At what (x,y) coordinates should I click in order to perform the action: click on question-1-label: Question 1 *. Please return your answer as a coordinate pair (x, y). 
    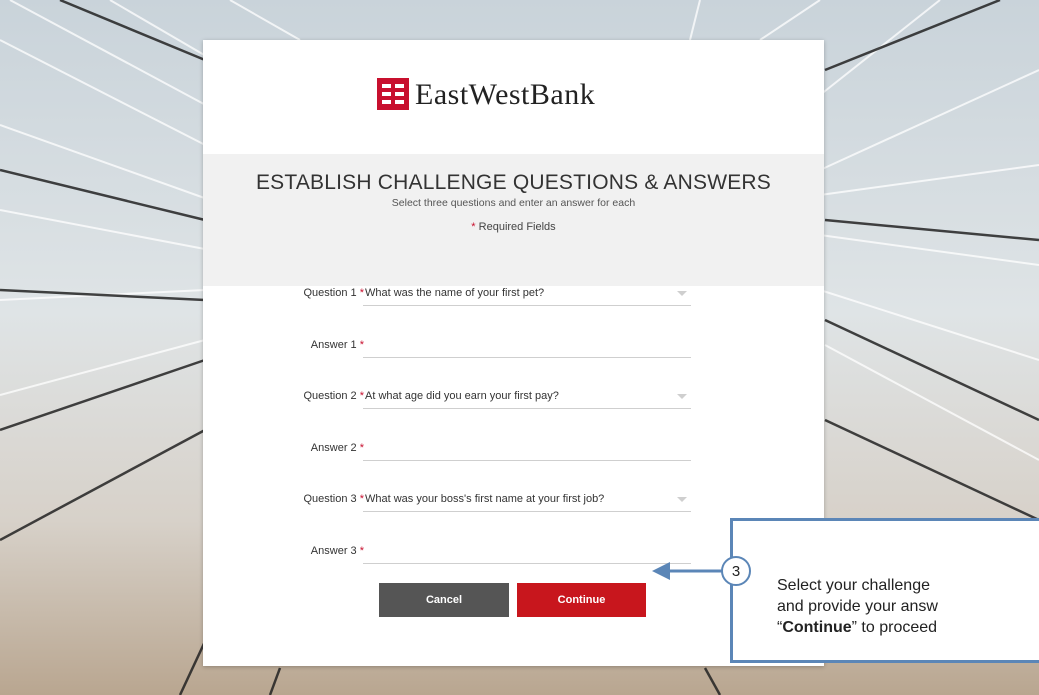
    Looking at the image, I should click on (333, 293).